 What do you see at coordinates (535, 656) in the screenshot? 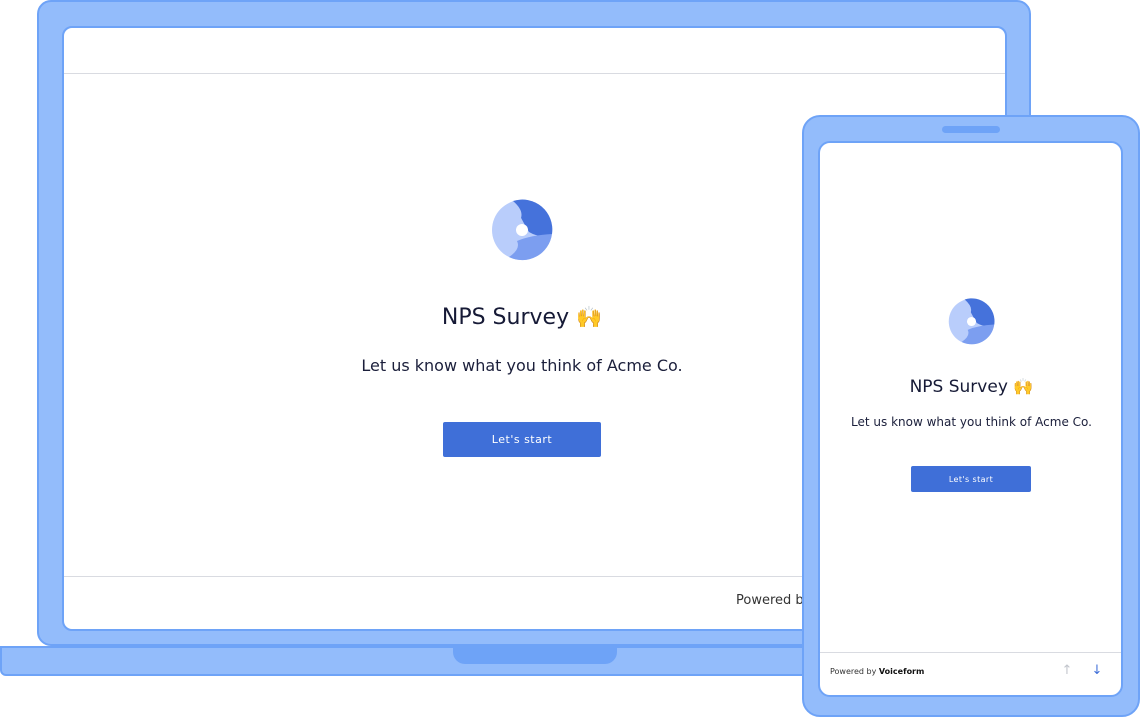
I see `laptop-notch` at bounding box center [535, 656].